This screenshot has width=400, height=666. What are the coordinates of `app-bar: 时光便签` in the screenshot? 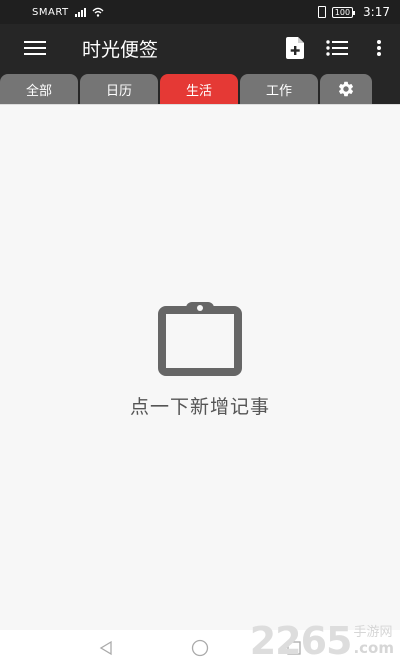 It's located at (200, 48).